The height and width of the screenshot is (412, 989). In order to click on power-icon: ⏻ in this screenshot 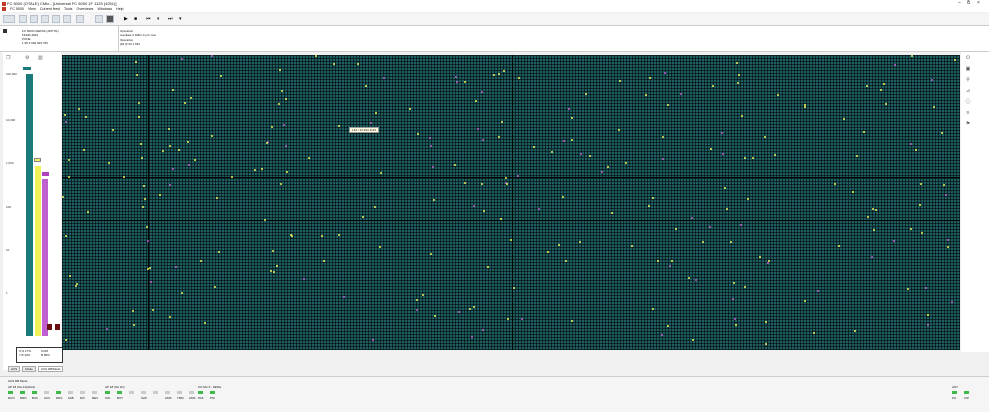, I will do `click(968, 58)`.